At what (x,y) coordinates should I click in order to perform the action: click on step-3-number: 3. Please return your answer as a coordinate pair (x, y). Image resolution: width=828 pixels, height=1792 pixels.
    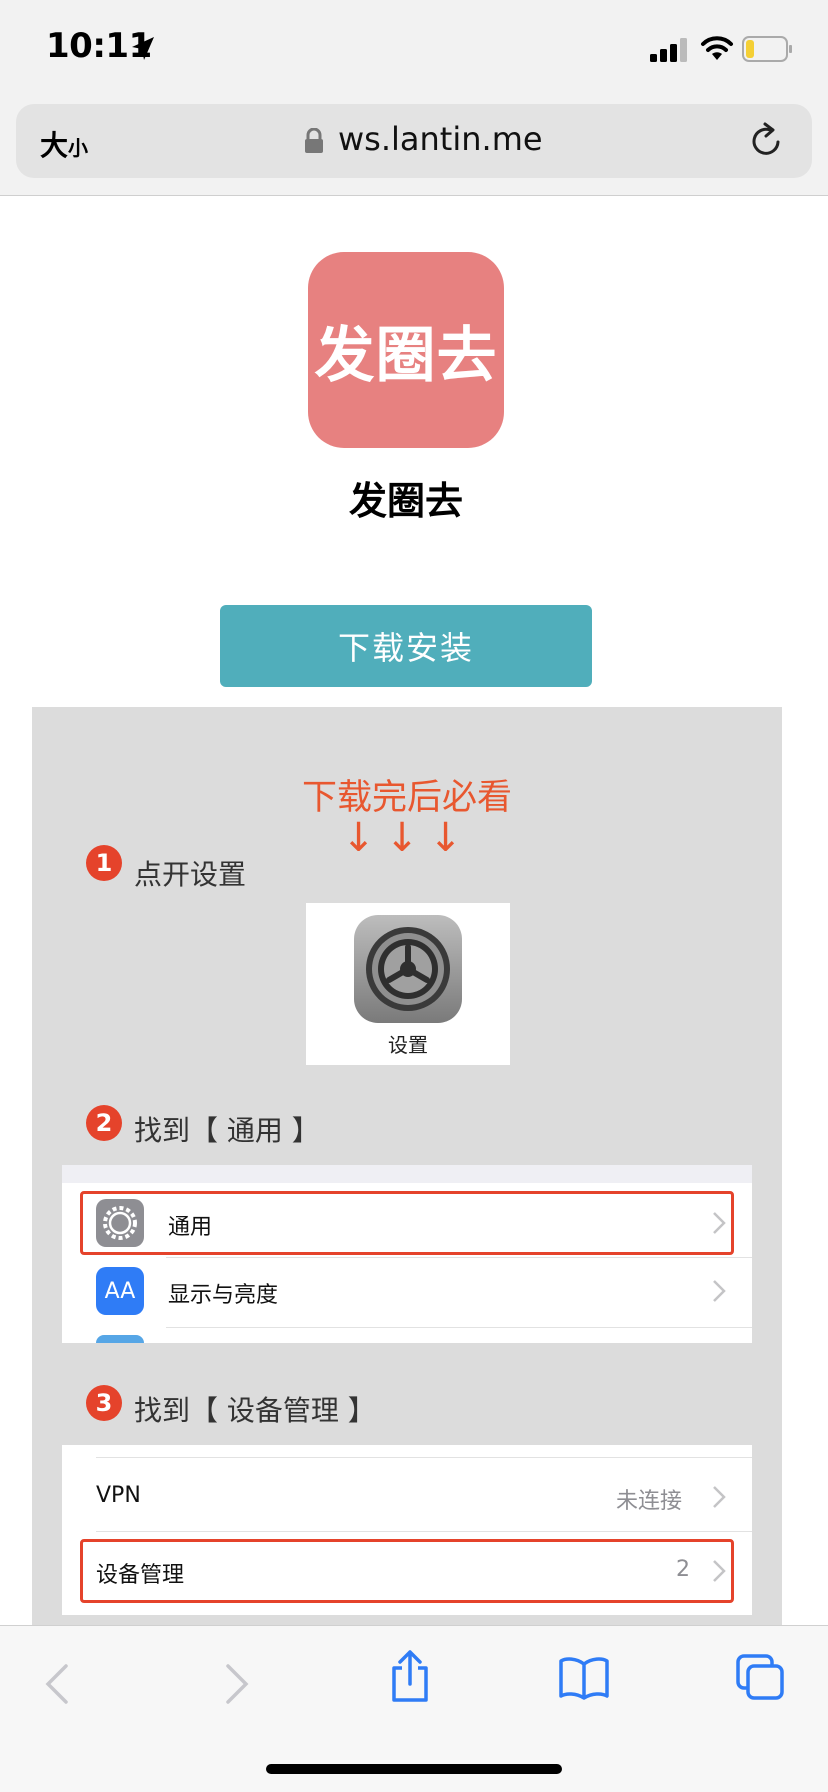
    Looking at the image, I should click on (104, 1403).